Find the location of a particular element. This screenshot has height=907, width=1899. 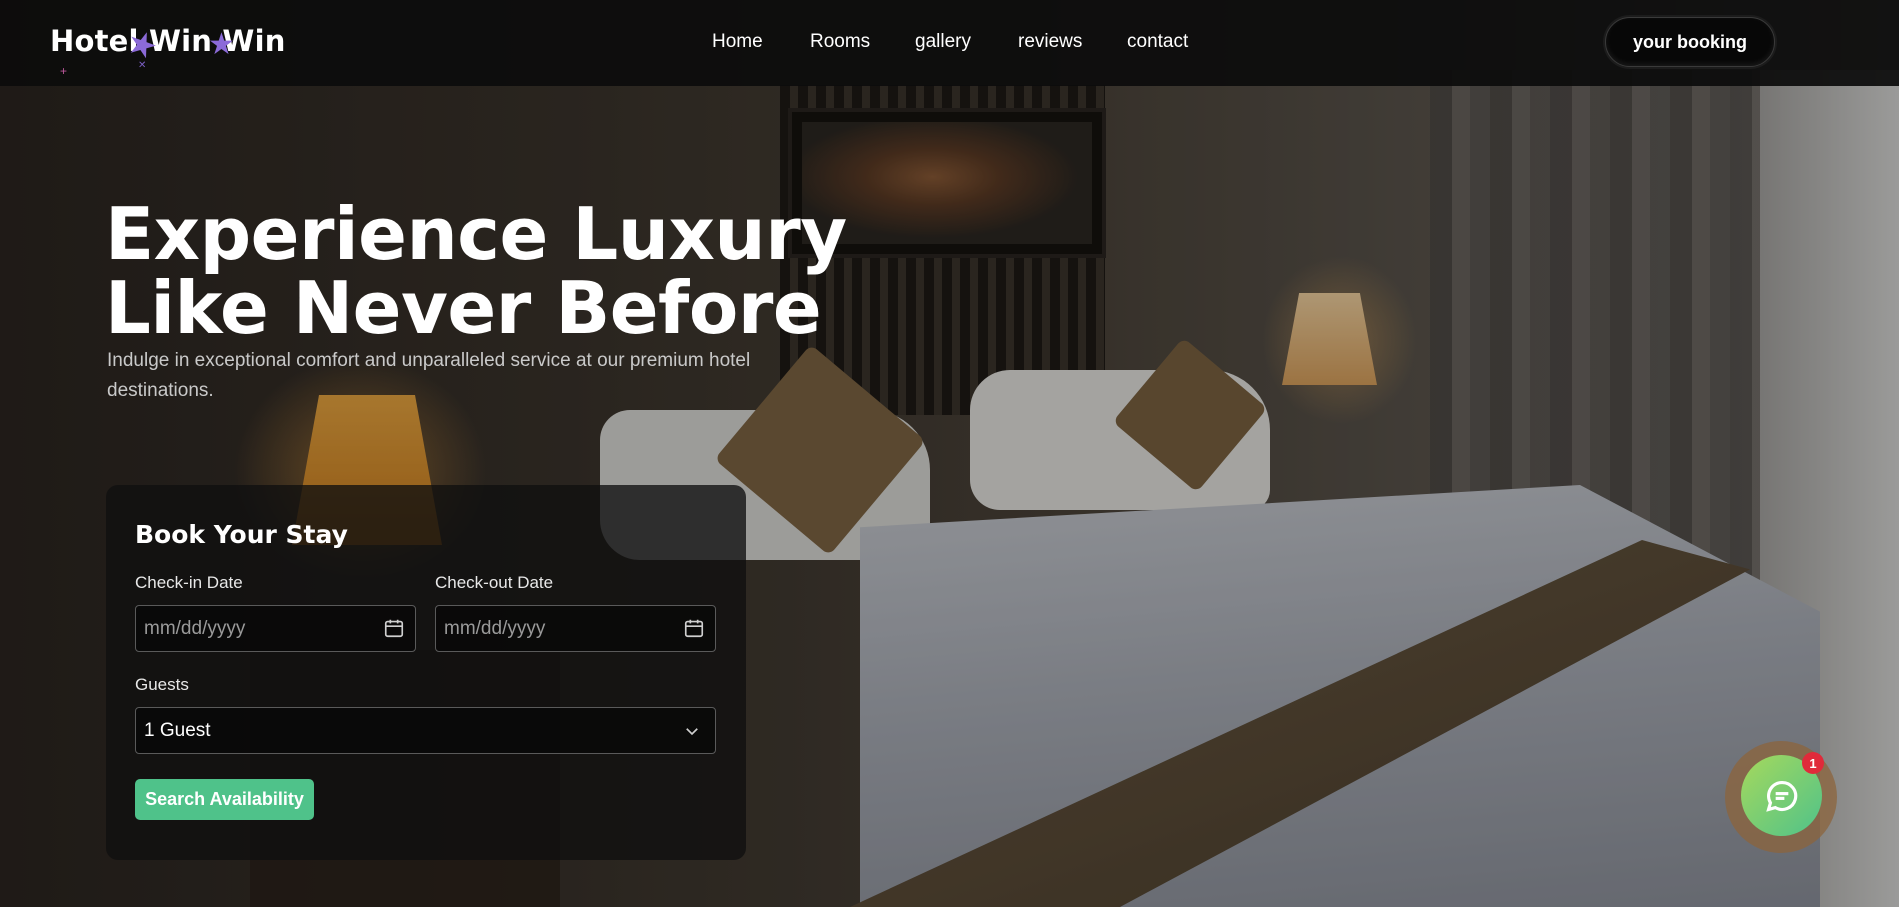

guests-label: Guests is located at coordinates (162, 684).